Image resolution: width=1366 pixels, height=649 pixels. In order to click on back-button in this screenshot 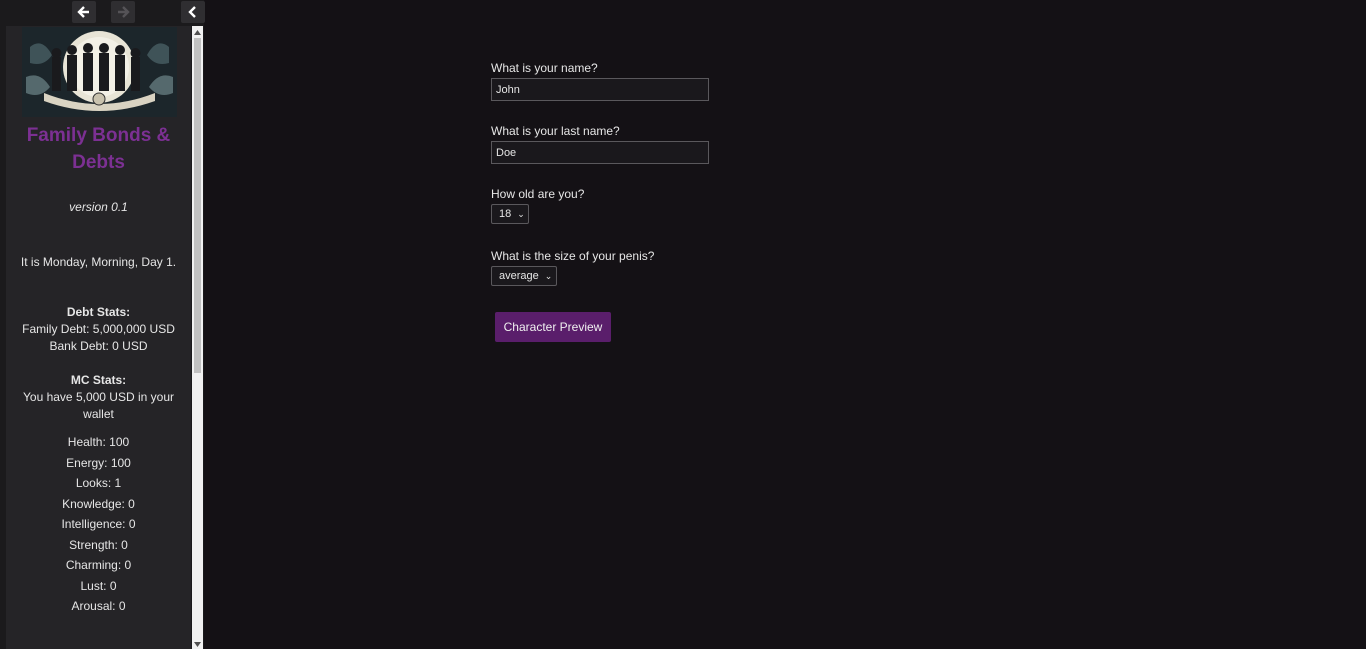, I will do `click(84, 12)`.